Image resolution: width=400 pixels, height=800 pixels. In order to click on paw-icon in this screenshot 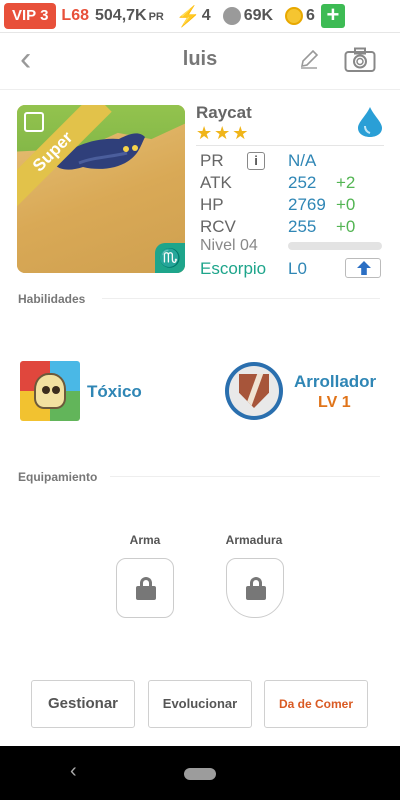, I will do `click(231, 16)`.